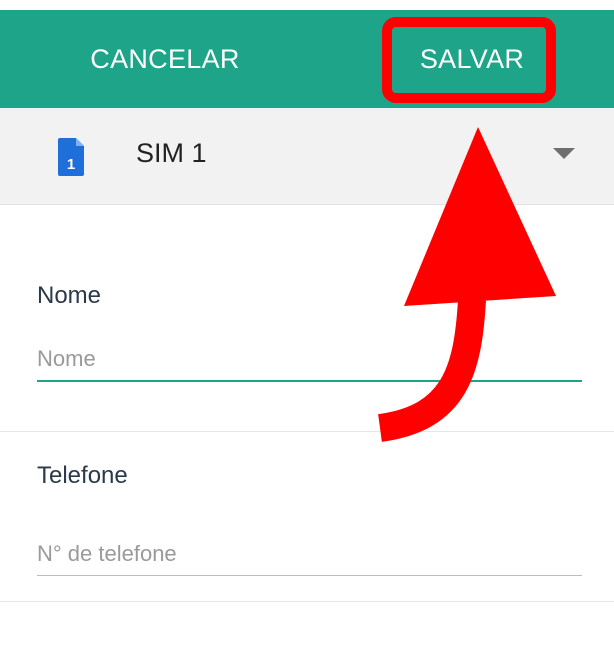 This screenshot has width=614, height=651. Describe the element at coordinates (309, 360) in the screenshot. I see `name-input` at that location.